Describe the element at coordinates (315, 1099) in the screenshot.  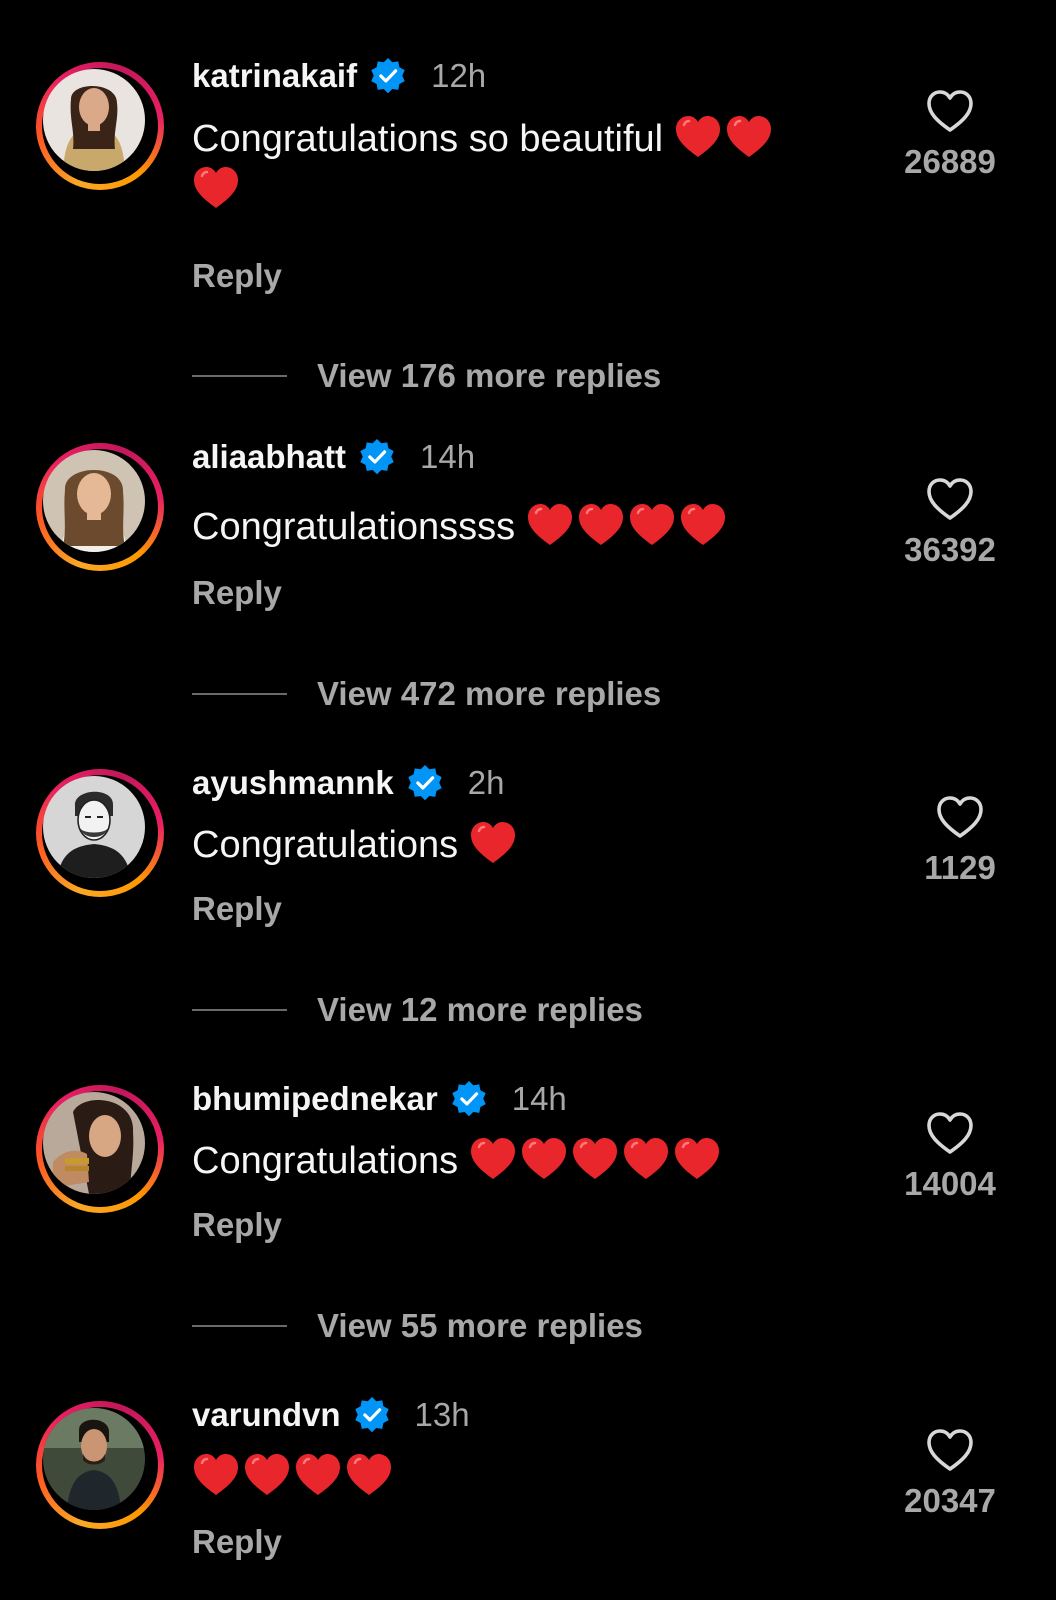
I see `username: bhumipednekar` at that location.